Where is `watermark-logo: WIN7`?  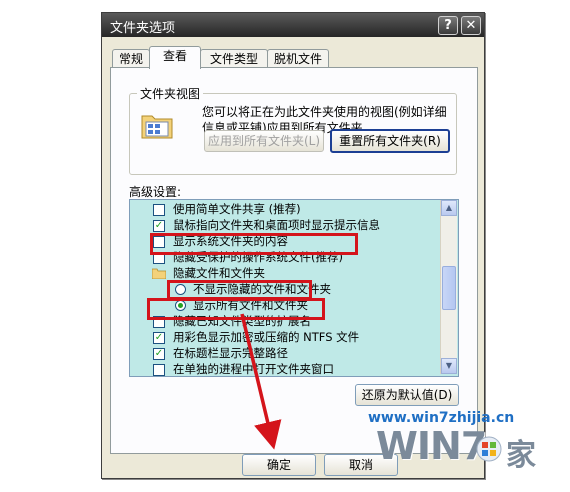 watermark-logo: WIN7 is located at coordinates (431, 446).